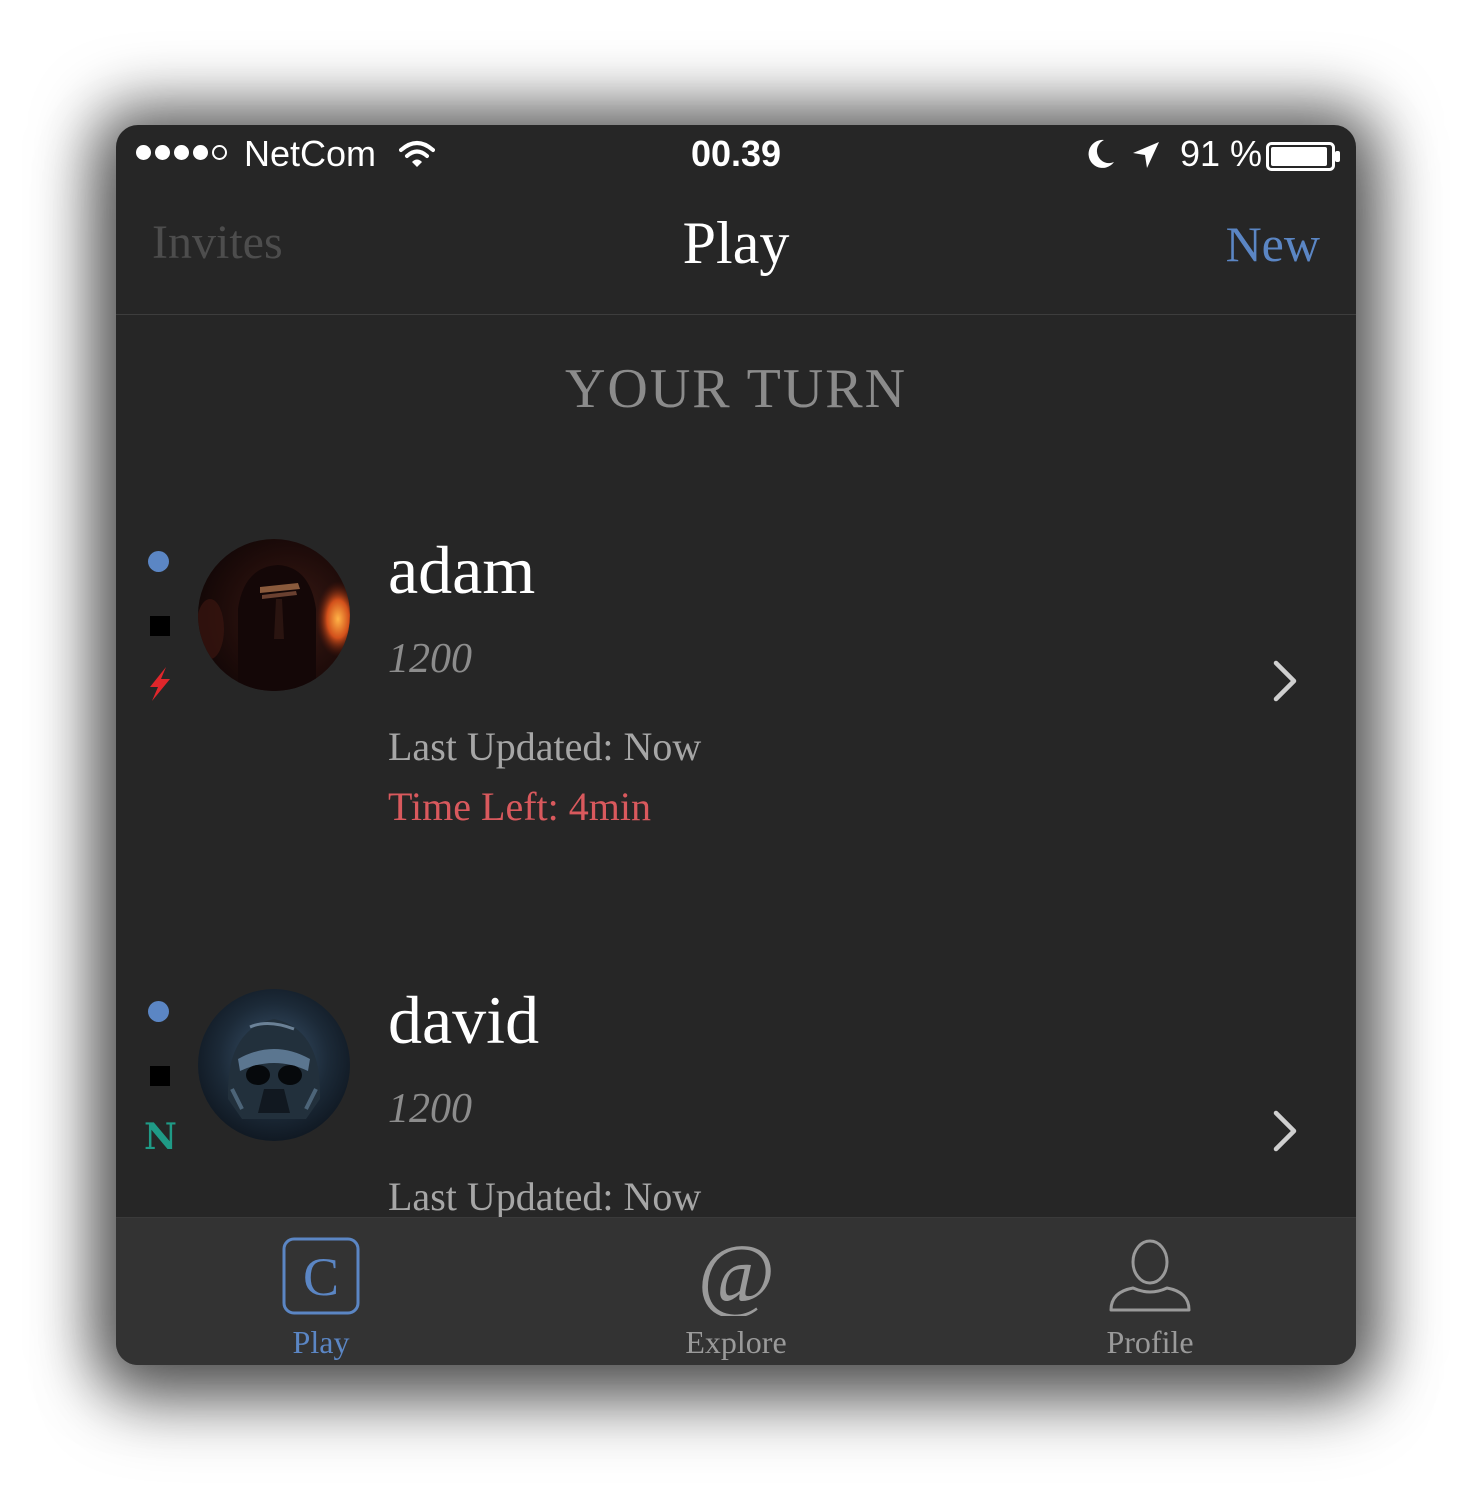  What do you see at coordinates (159, 686) in the screenshot?
I see `lightning-bolt-icon` at bounding box center [159, 686].